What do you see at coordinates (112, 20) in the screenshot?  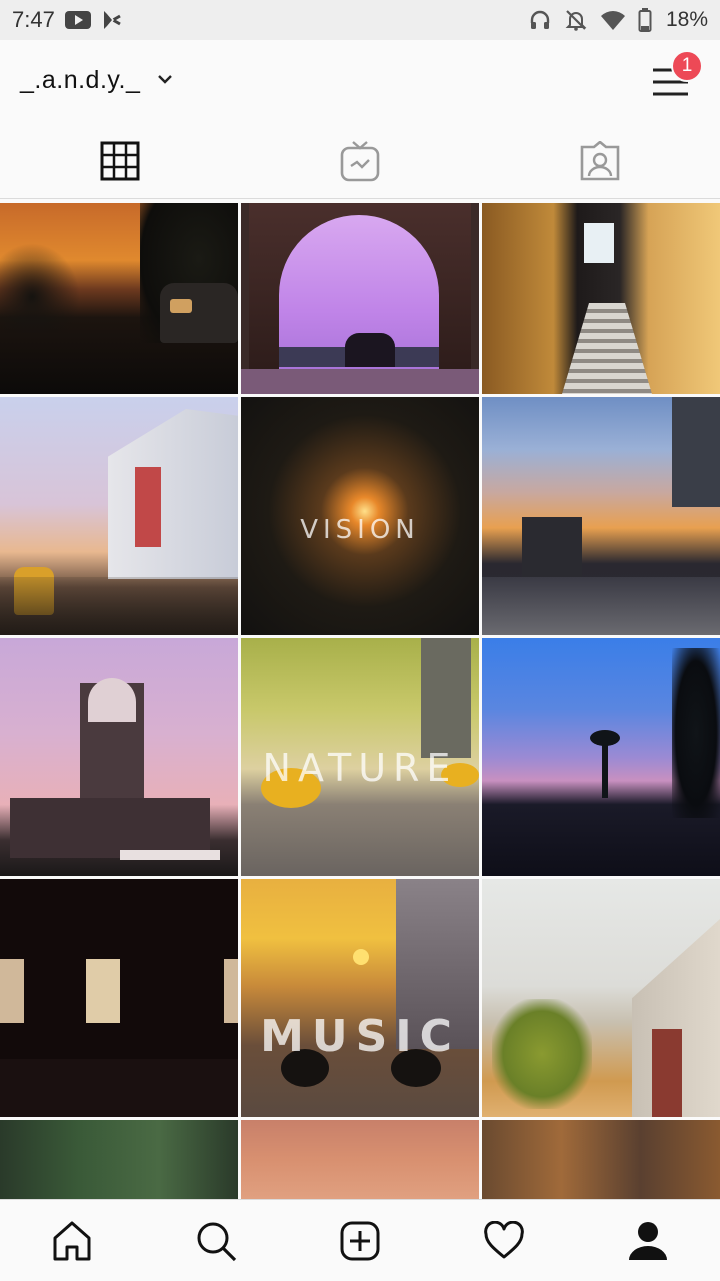 I see `play-store-icon` at bounding box center [112, 20].